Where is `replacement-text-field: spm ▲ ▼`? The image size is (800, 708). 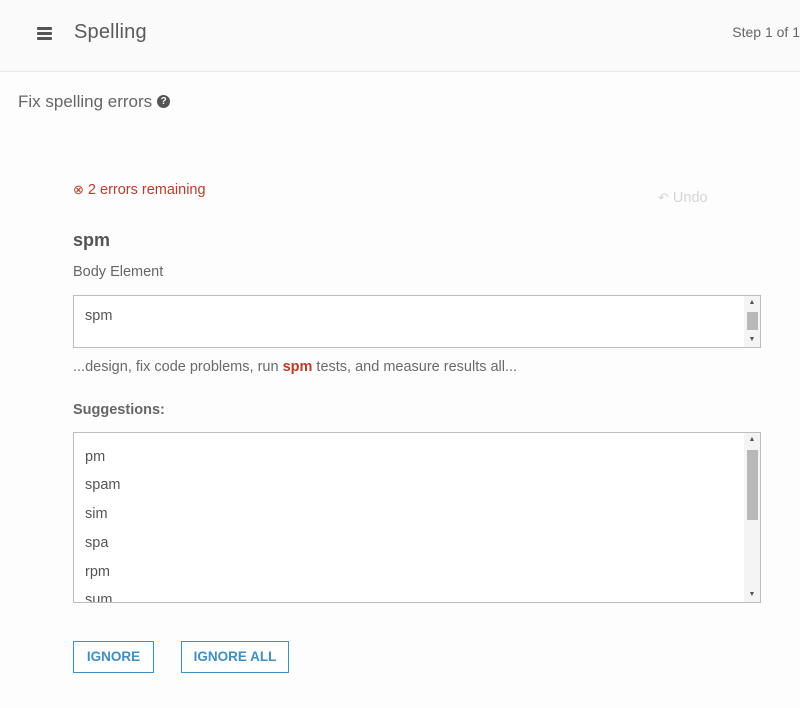
replacement-text-field: spm ▲ ▼ is located at coordinates (417, 321).